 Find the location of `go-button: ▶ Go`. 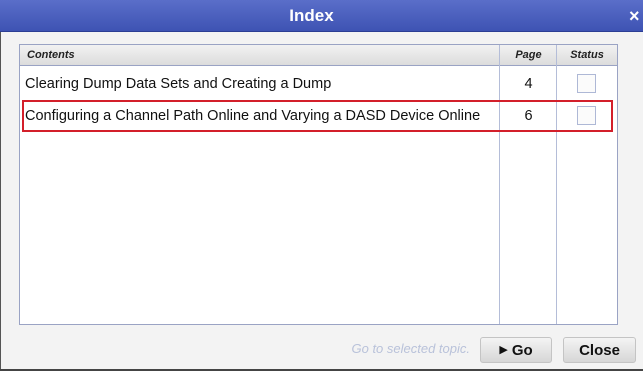

go-button: ▶ Go is located at coordinates (516, 350).